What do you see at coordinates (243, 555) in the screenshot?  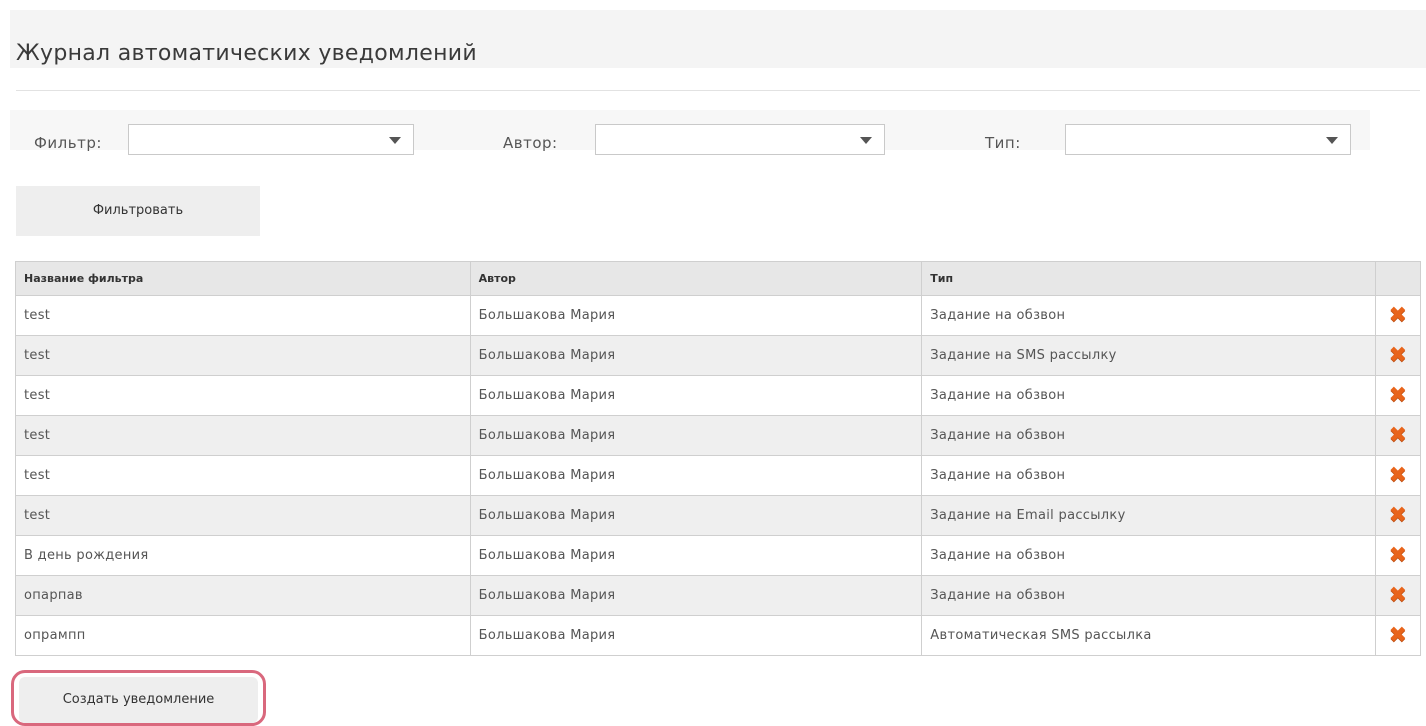 I see `cell-name: В день рождения` at bounding box center [243, 555].